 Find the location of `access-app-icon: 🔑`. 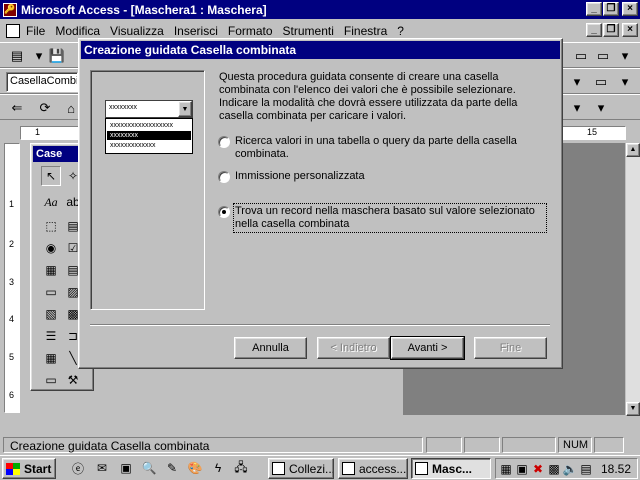

access-app-icon: 🔑 is located at coordinates (10, 9).